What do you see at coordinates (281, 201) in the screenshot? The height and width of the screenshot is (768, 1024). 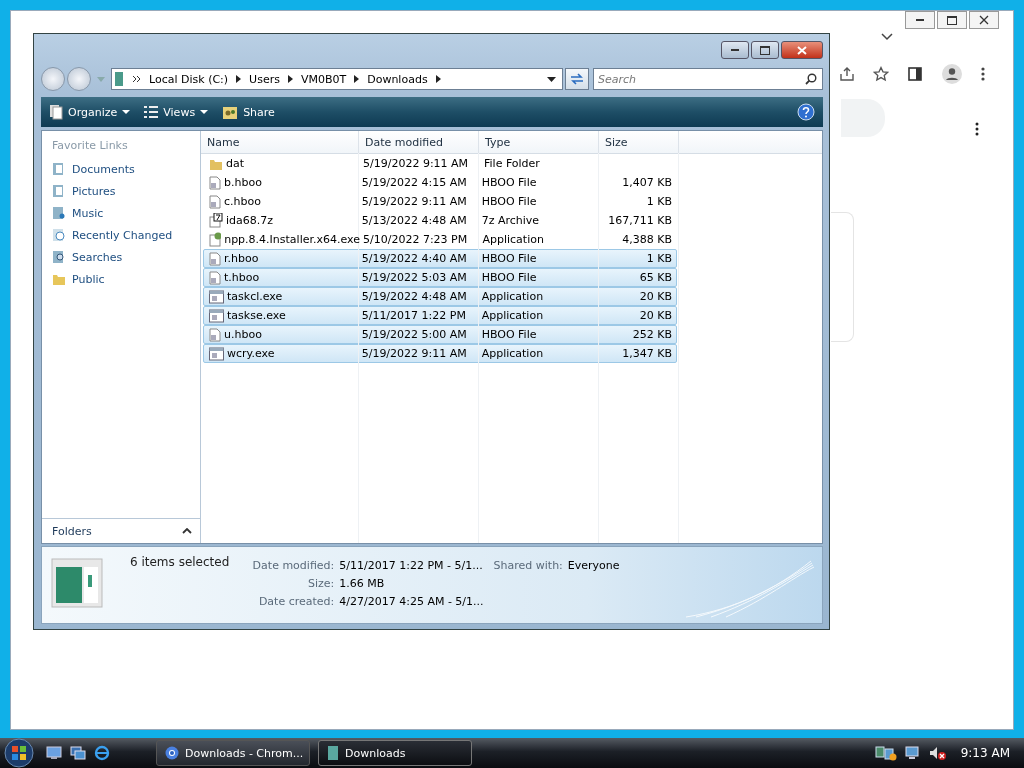 I see `name-cell: c.hboo` at bounding box center [281, 201].